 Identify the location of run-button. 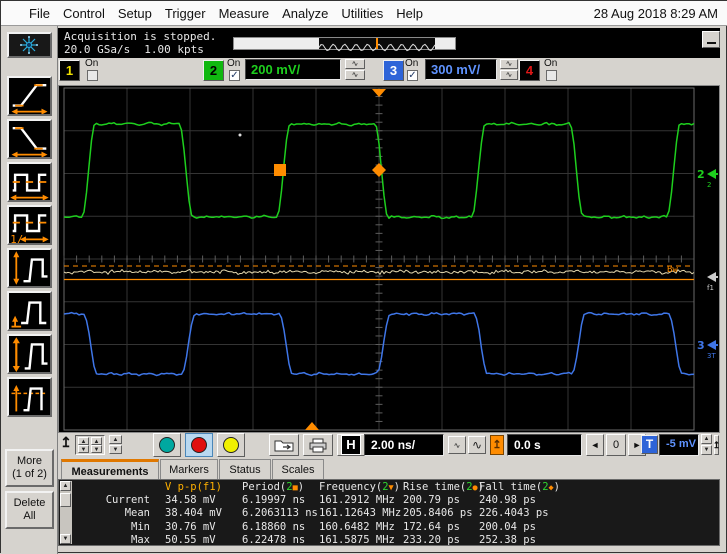
(167, 445).